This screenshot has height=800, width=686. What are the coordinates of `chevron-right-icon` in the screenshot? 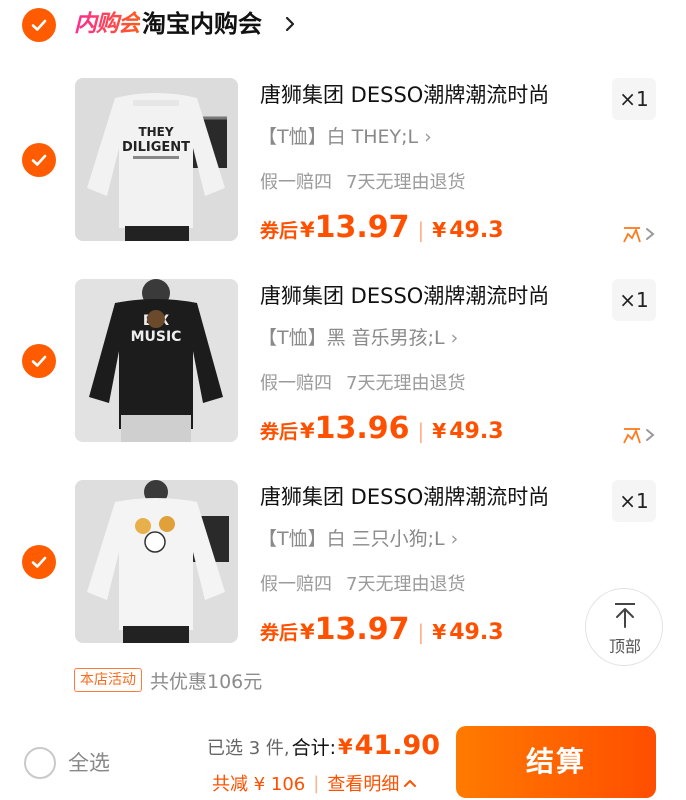 It's located at (290, 24).